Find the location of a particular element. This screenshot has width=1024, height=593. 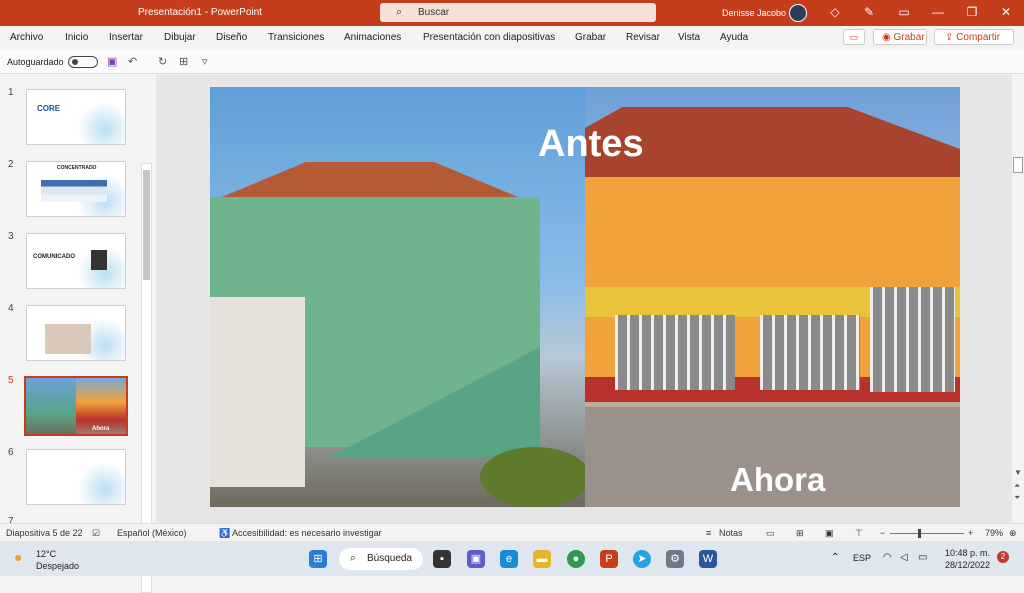

comment-icon: ▭ is located at coordinates (854, 37).